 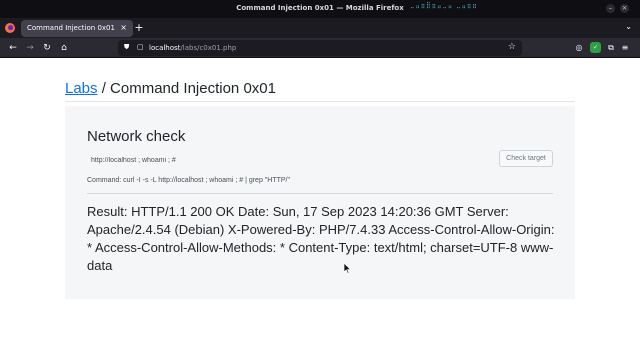 I want to click on home-button: ⌂, so click(x=64, y=48).